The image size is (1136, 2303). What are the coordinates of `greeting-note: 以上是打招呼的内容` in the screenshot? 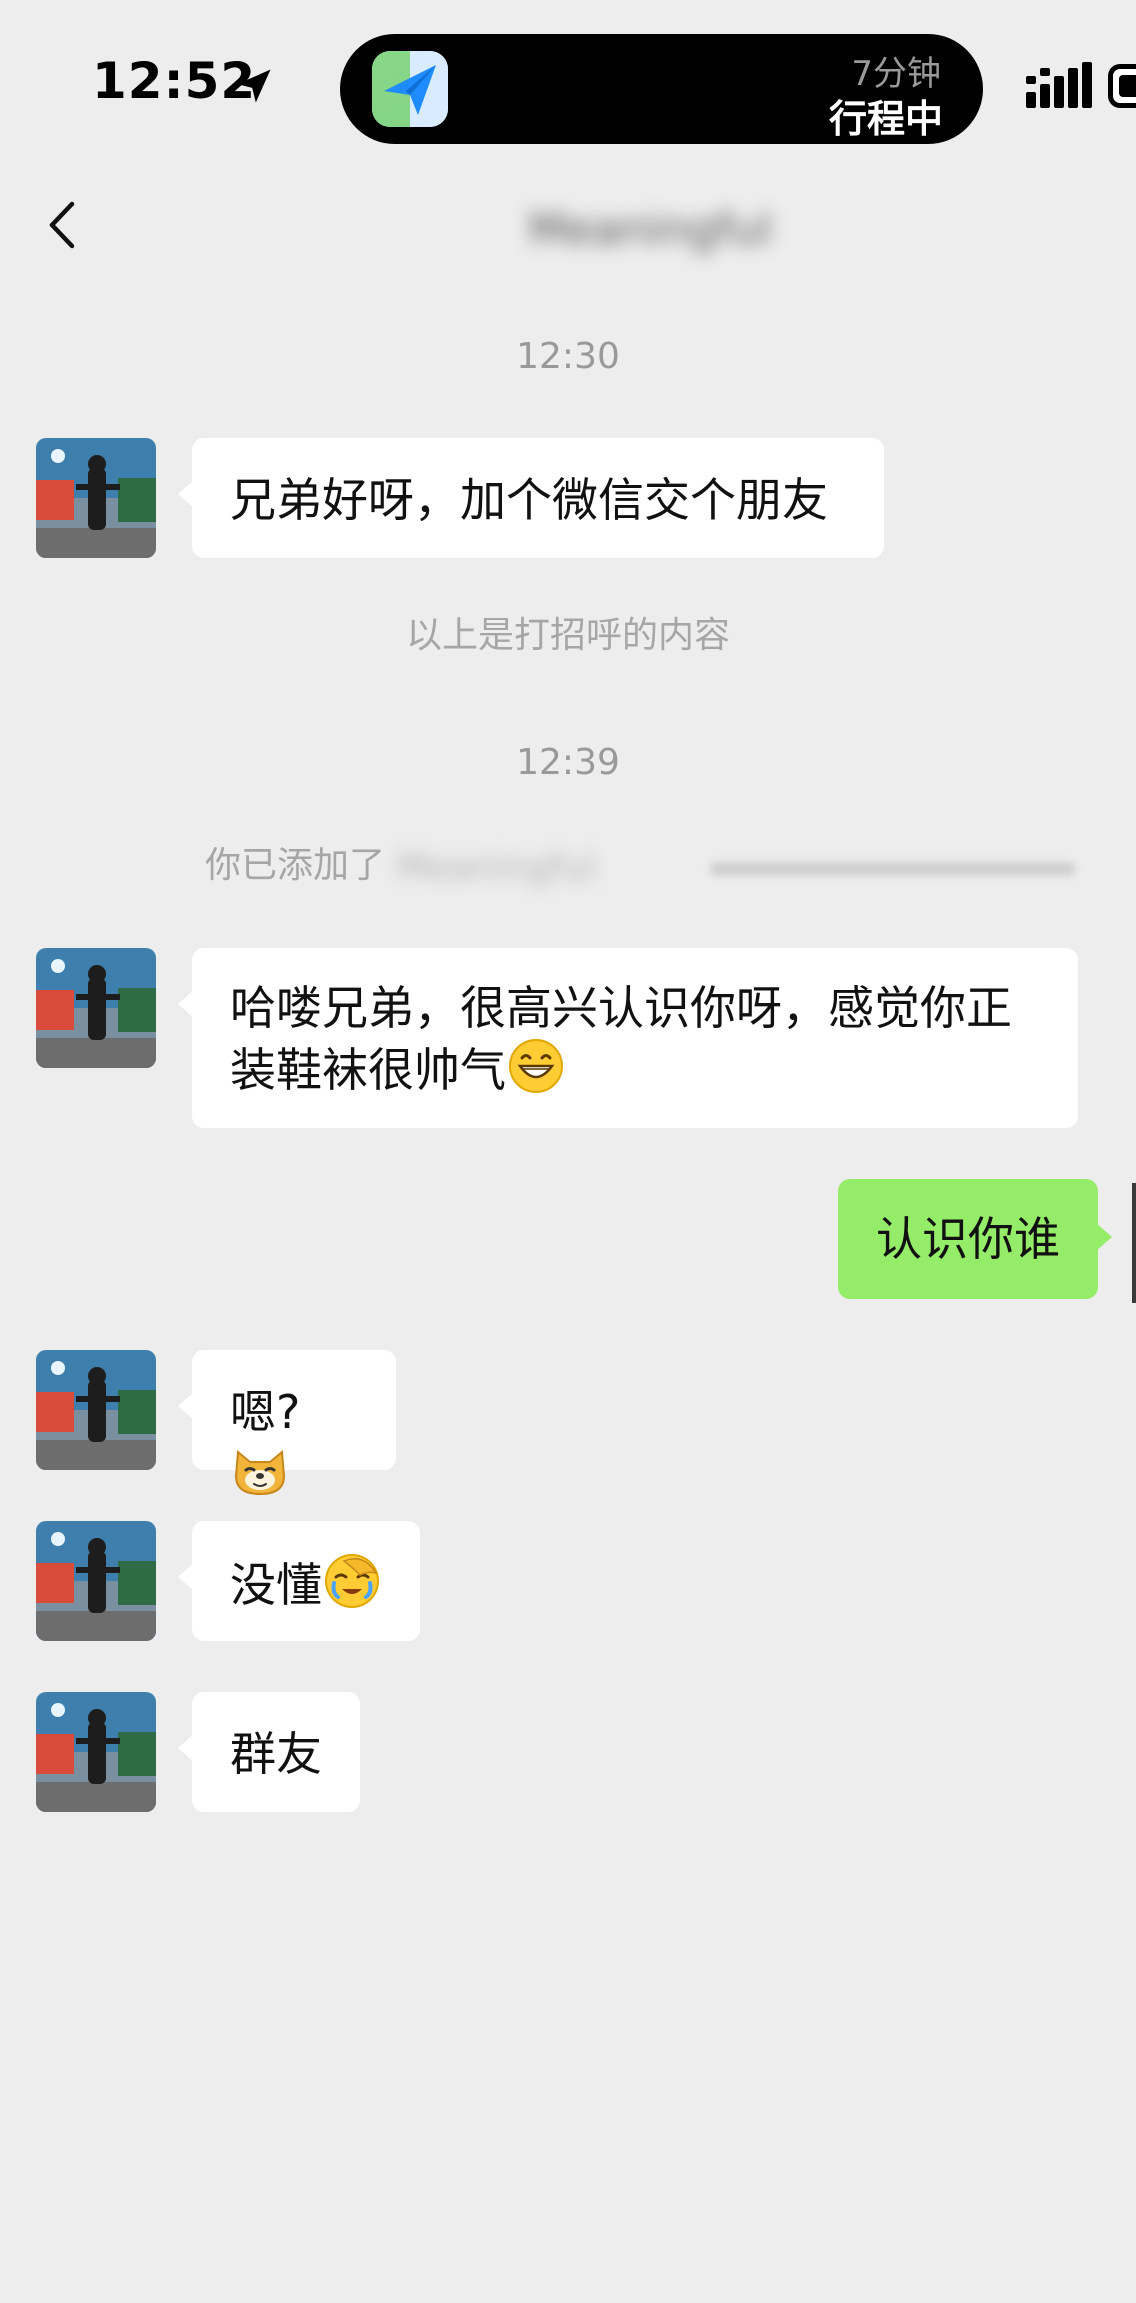 It's located at (567, 635).